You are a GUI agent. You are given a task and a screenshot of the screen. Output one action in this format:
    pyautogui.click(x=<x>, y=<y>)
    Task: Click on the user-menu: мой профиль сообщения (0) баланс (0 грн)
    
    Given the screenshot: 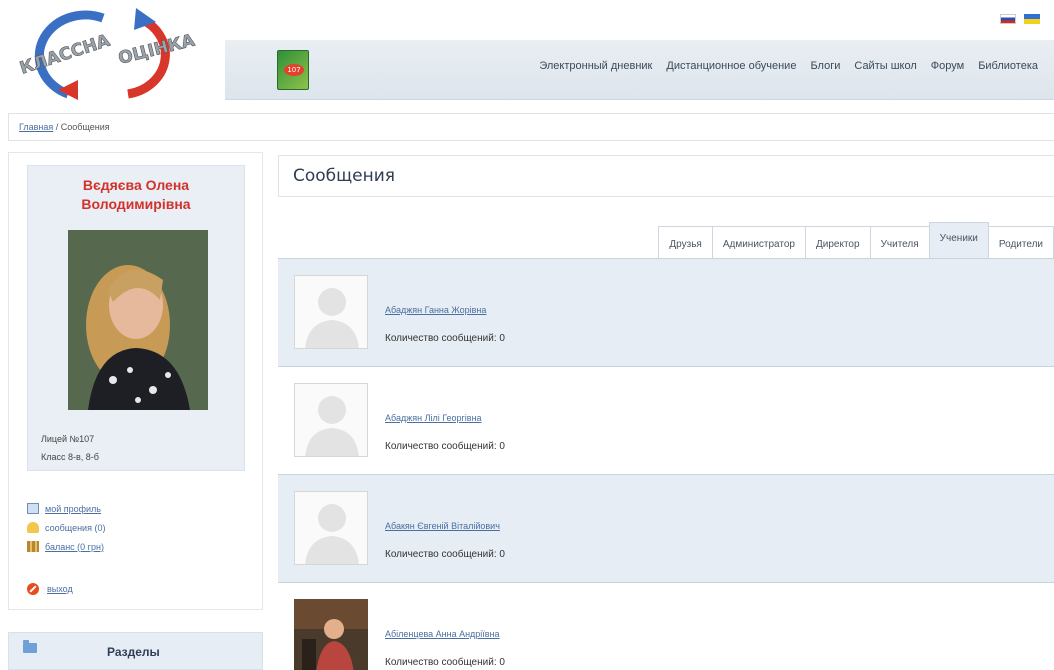 What is the action you would take?
    pyautogui.click(x=66, y=527)
    